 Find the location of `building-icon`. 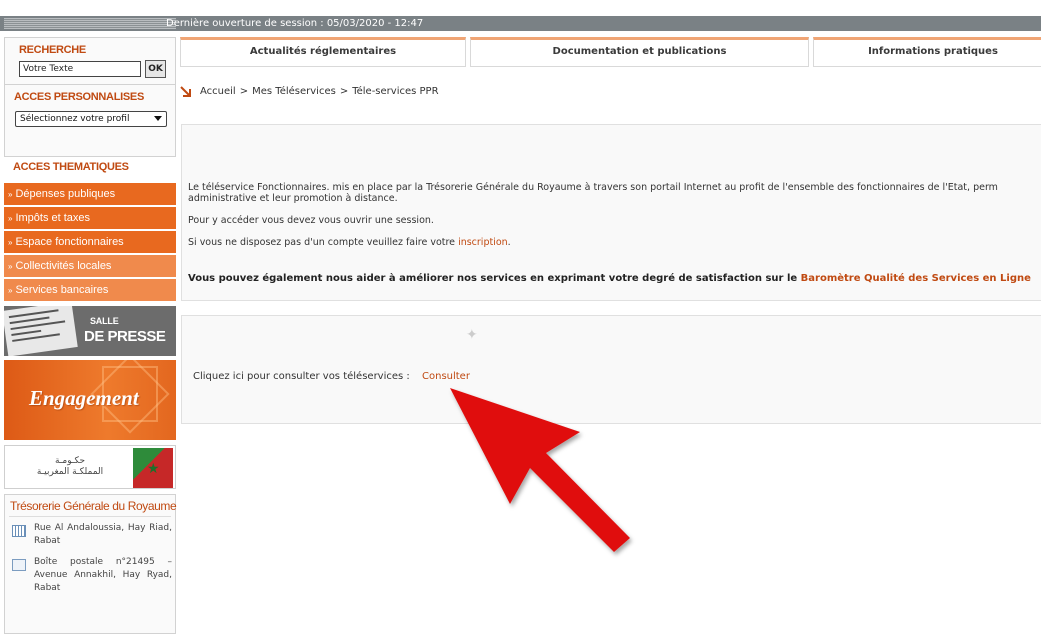

building-icon is located at coordinates (19, 531).